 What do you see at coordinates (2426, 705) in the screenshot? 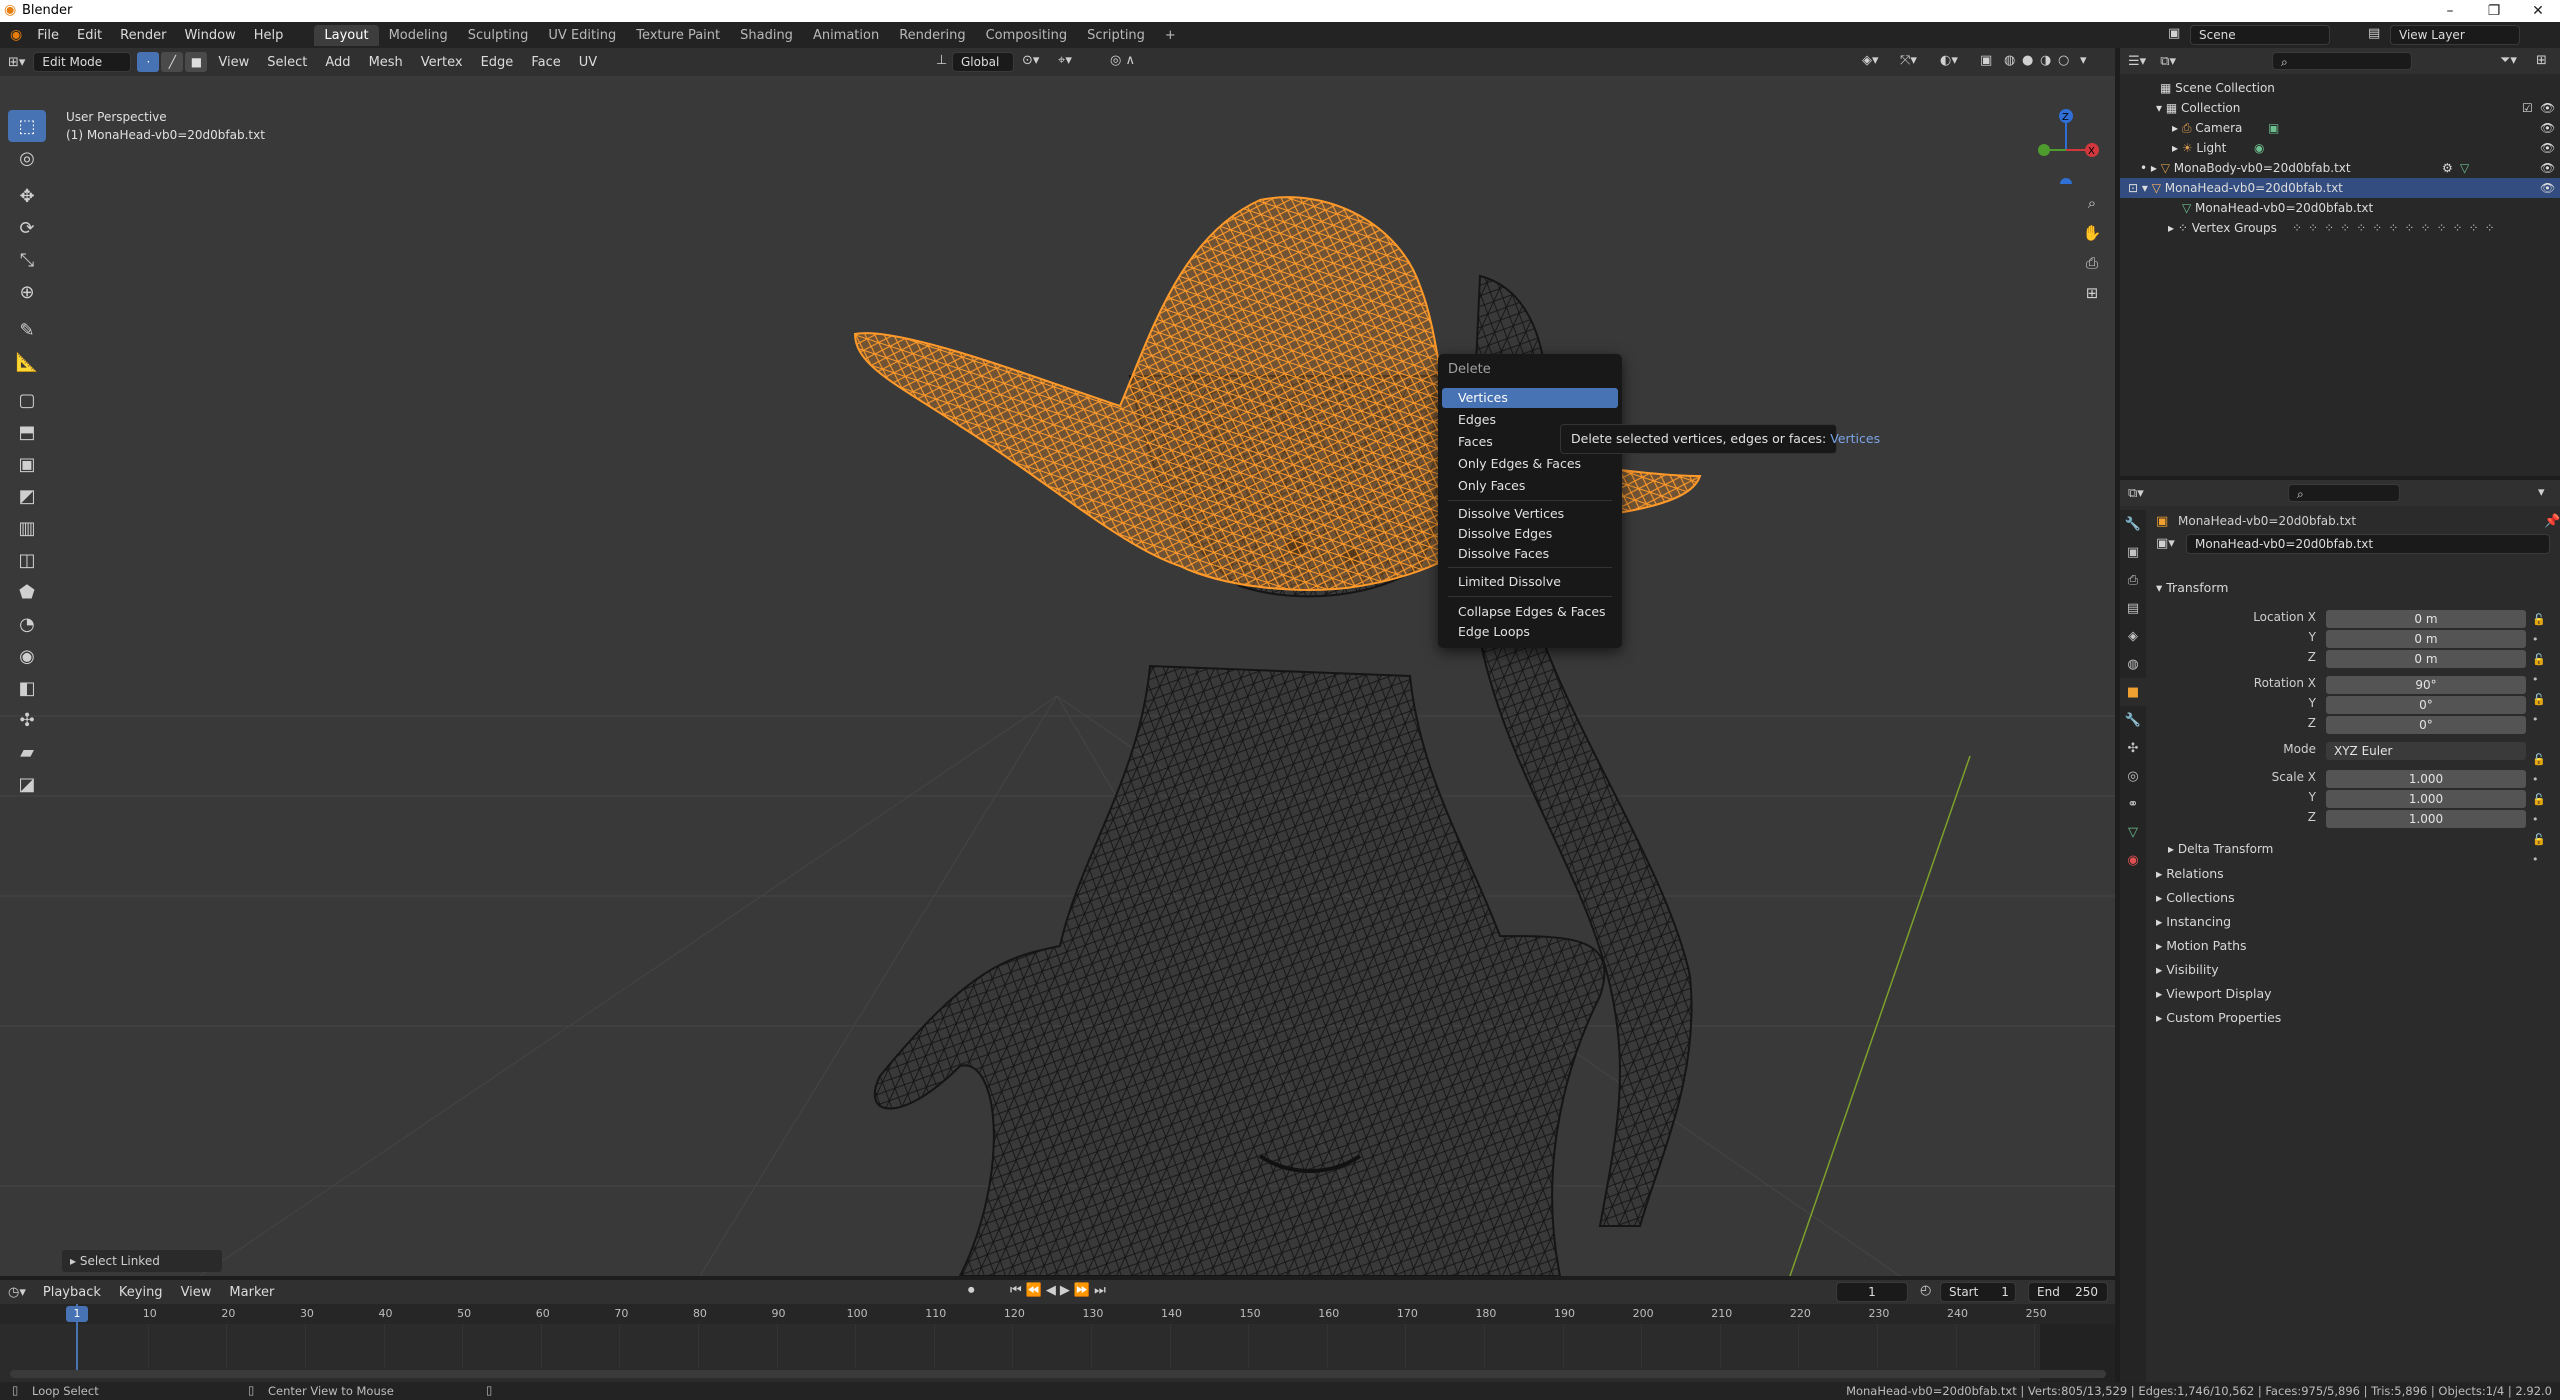
I see `rotation-y-field: 0°` at bounding box center [2426, 705].